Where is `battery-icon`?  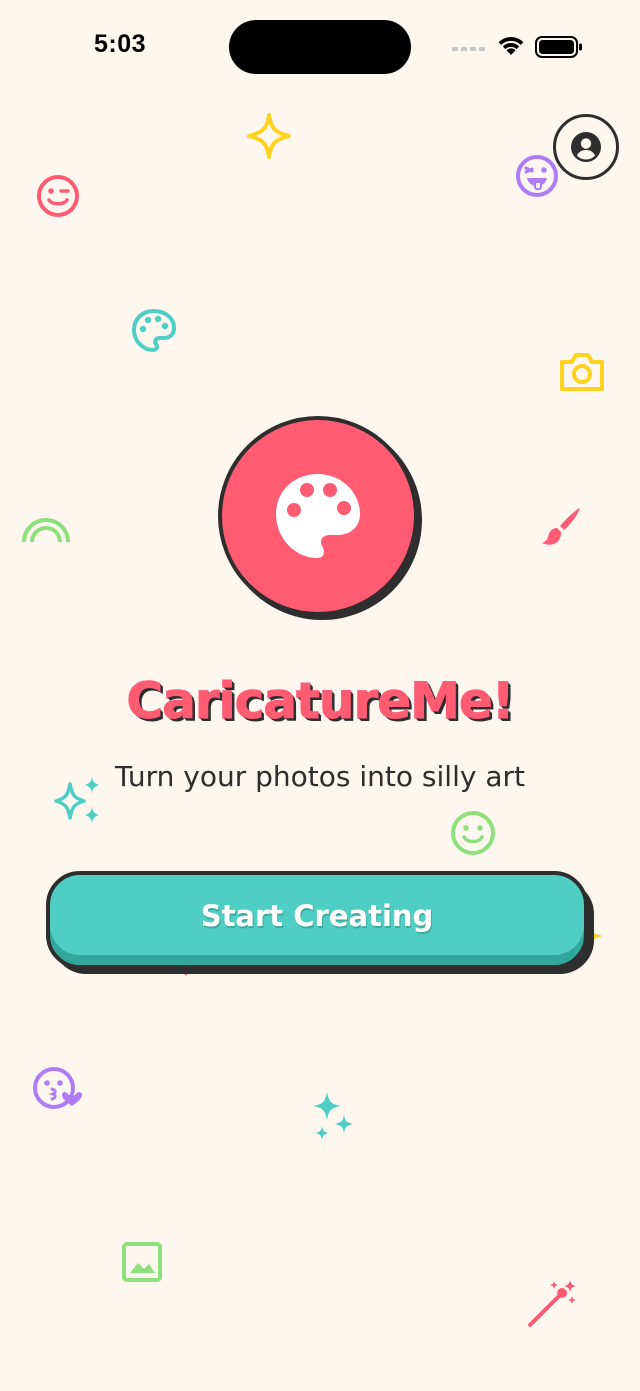
battery-icon is located at coordinates (558, 47).